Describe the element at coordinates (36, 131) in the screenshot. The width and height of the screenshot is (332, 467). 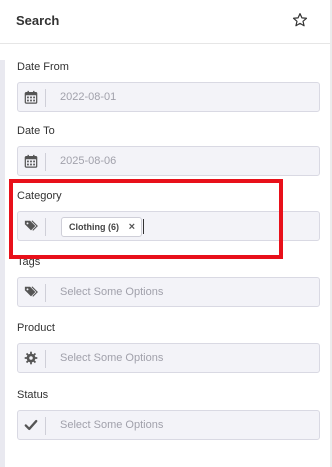
I see `date-to-label: Date To` at that location.